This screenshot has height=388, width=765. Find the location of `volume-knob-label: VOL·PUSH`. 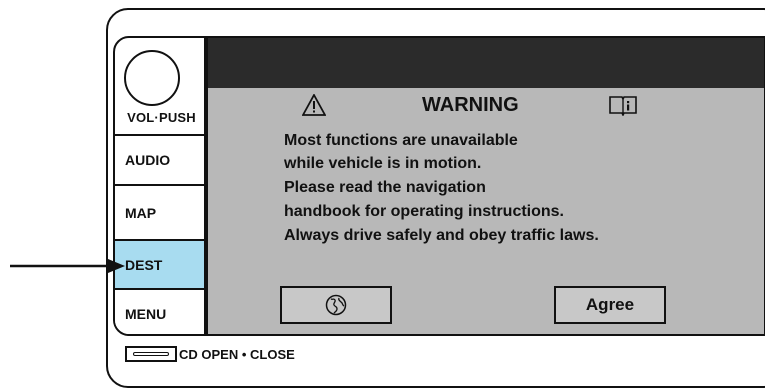

volume-knob-label: VOL·PUSH is located at coordinates (161, 117).